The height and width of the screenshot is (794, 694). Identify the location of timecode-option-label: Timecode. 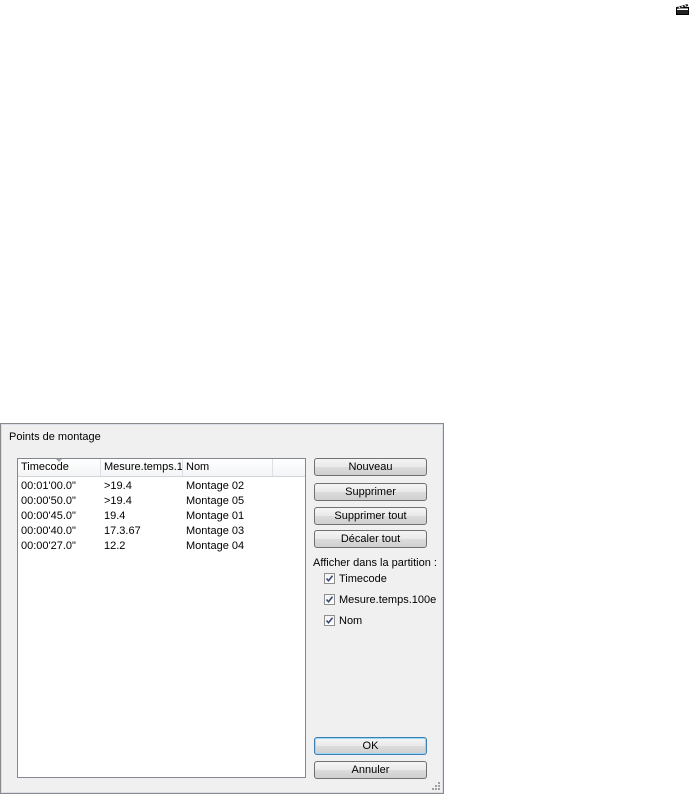
(363, 579).